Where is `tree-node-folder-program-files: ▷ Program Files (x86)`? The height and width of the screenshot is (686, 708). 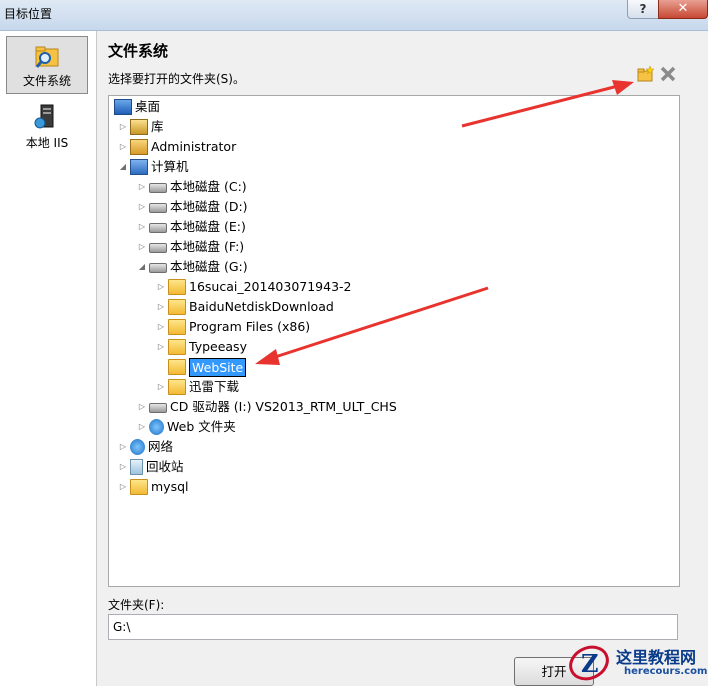 tree-node-folder-program-files: ▷ Program Files (x86) is located at coordinates (232, 327).